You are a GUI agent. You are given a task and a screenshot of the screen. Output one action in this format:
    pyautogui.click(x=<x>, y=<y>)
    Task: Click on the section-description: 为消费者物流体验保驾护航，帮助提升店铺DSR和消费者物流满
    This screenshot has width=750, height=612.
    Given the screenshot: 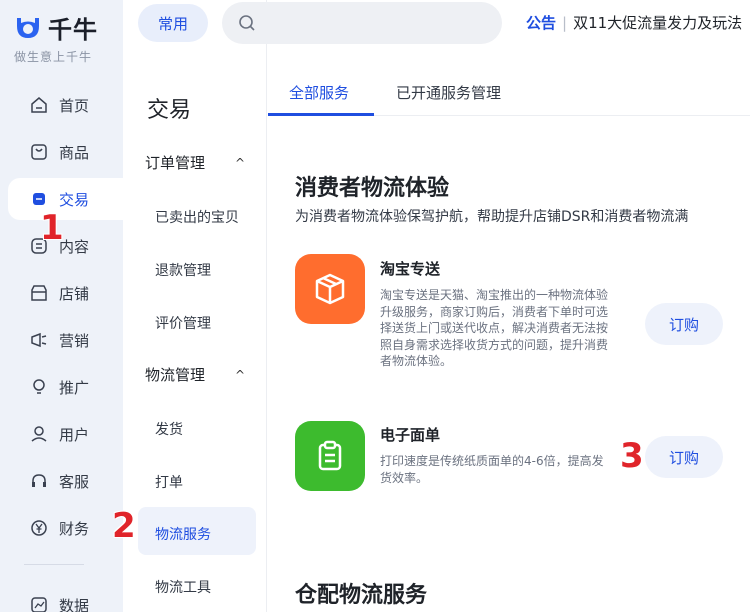 What is the action you would take?
    pyautogui.click(x=492, y=217)
    